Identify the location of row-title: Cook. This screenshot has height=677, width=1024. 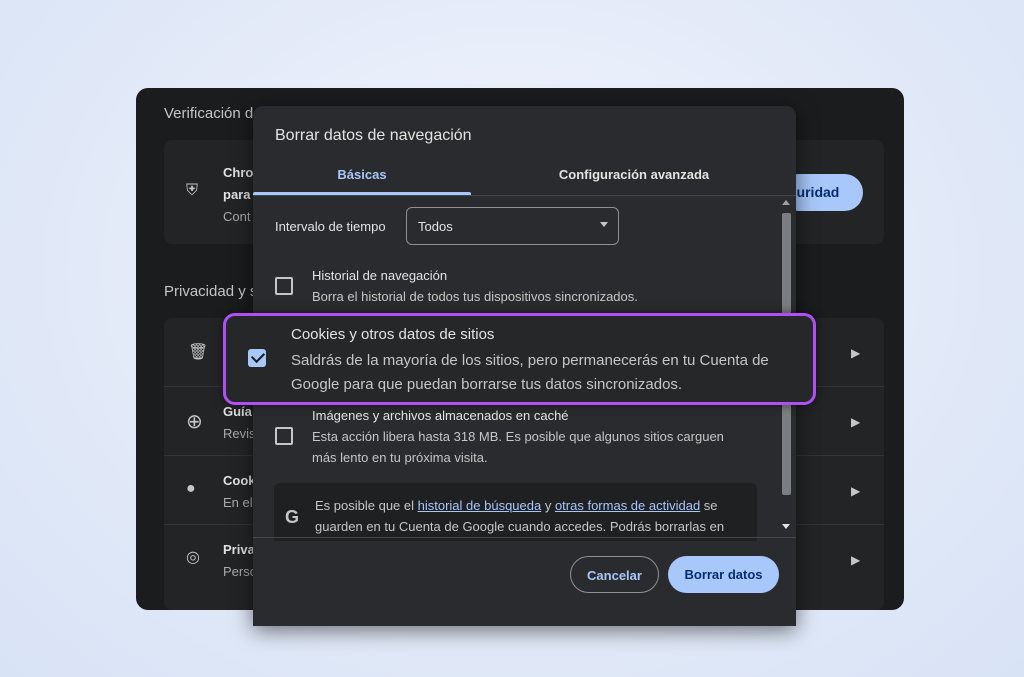
(239, 480).